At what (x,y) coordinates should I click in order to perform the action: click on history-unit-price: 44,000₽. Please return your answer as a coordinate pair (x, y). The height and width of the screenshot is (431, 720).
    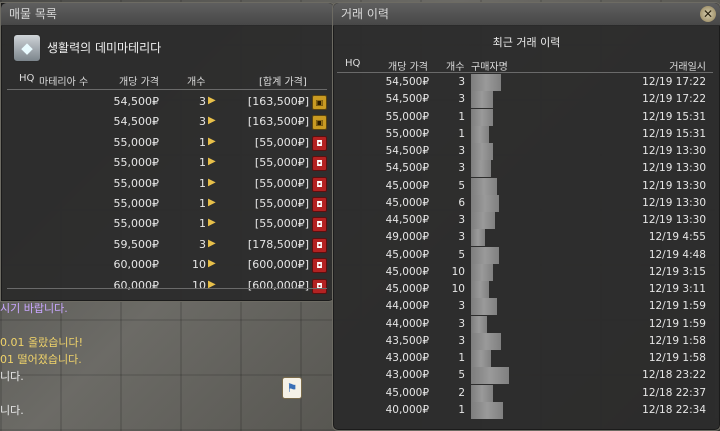
    Looking at the image, I should click on (407, 306).